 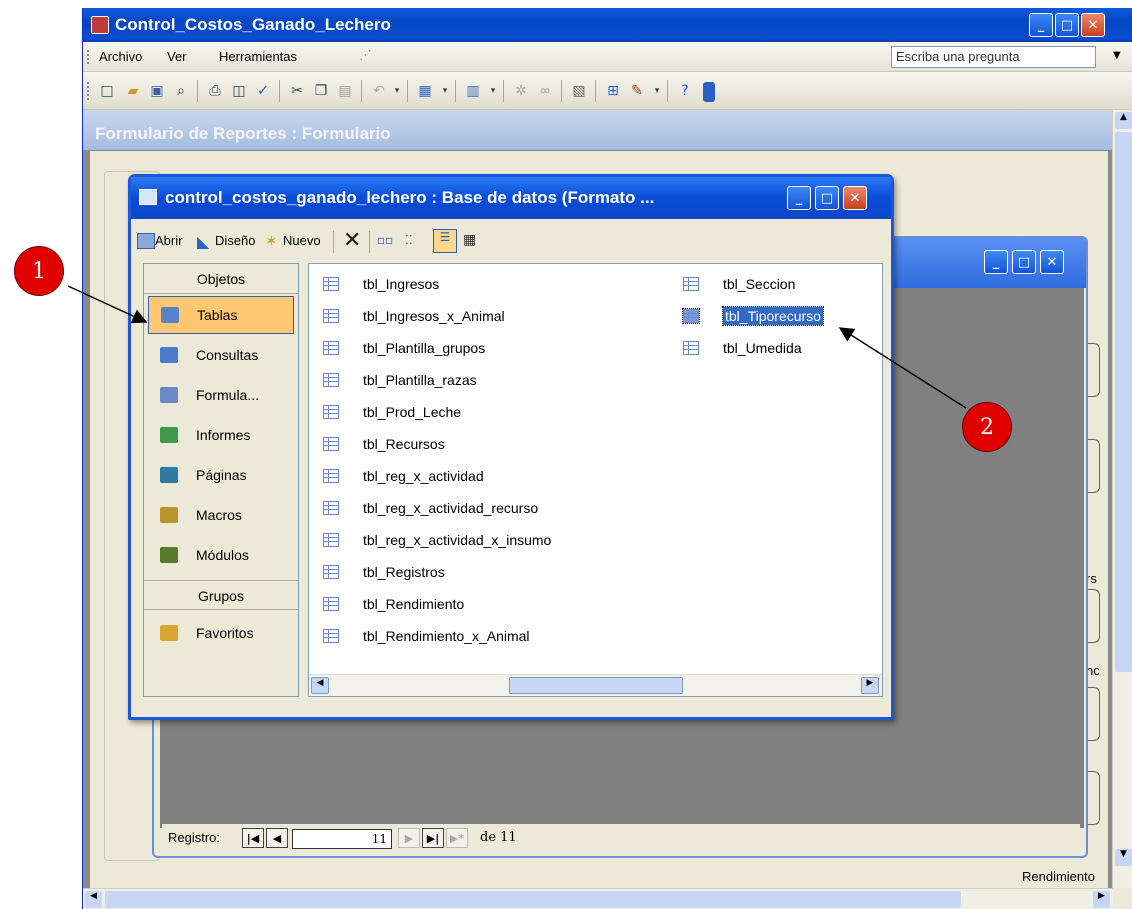 What do you see at coordinates (517, 347) in the screenshot?
I see `callout-arrows` at bounding box center [517, 347].